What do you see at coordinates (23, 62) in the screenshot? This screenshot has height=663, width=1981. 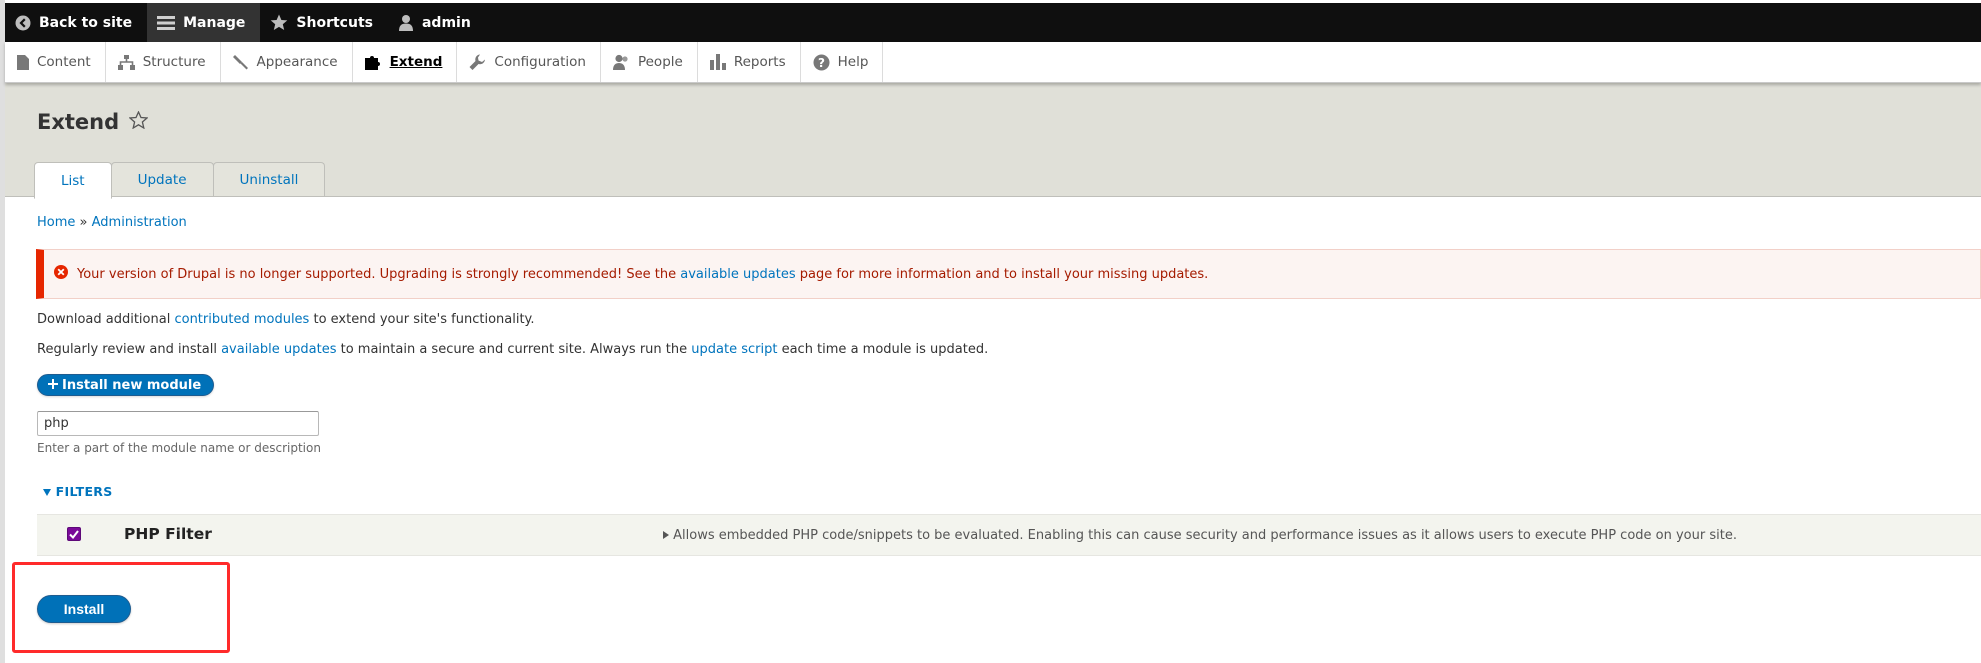 I see `file-icon` at bounding box center [23, 62].